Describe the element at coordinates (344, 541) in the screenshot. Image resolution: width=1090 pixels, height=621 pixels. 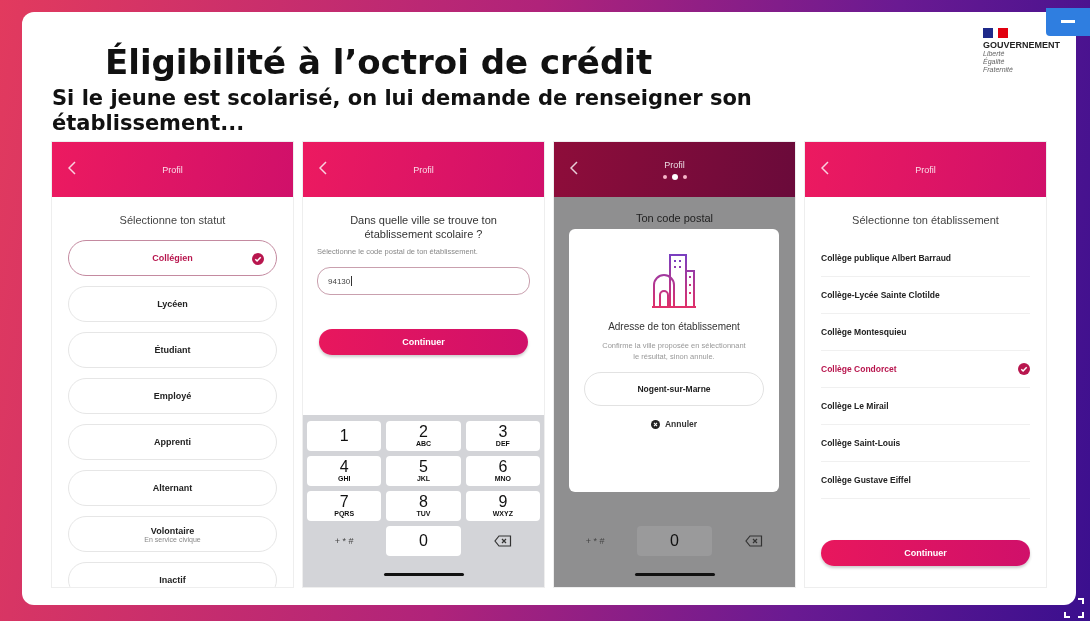
I see `symbols-key: + * #` at that location.